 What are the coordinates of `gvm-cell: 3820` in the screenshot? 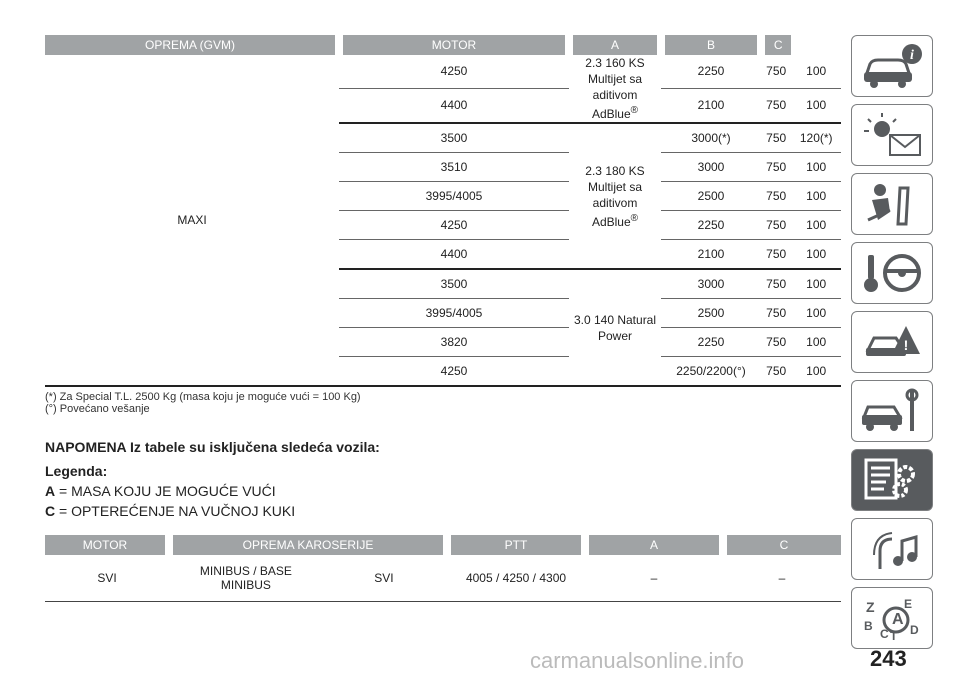 It's located at (454, 342).